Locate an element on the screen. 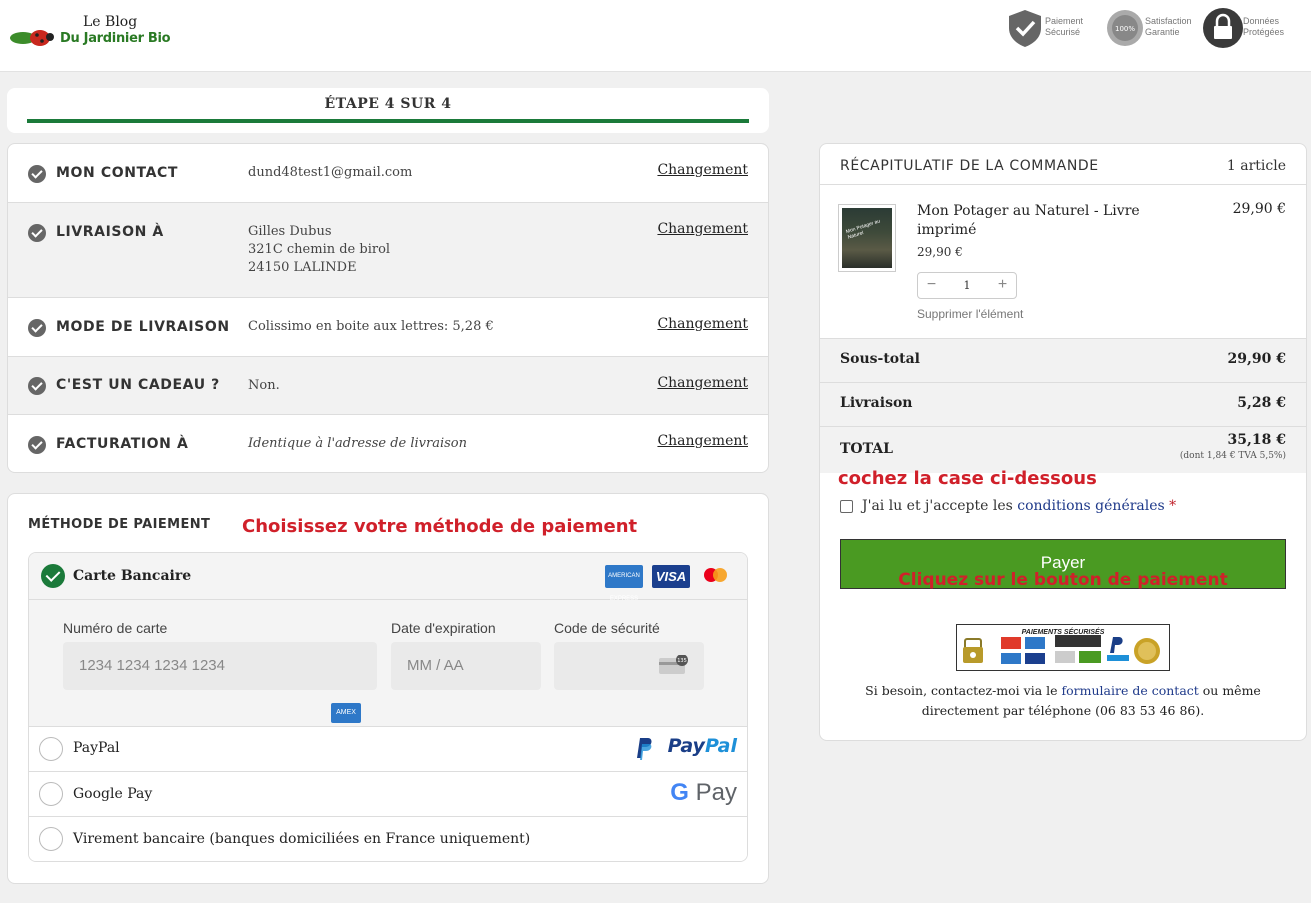  change-delivery-link: Changement is located at coordinates (702, 229).